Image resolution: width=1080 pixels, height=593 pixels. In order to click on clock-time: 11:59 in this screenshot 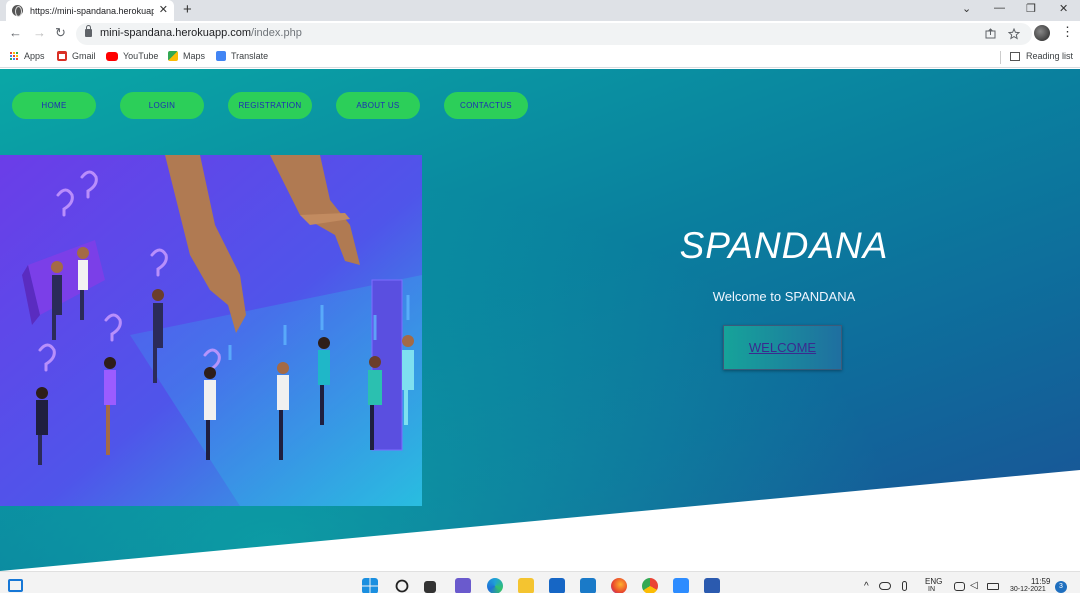, I will do `click(1040, 581)`.